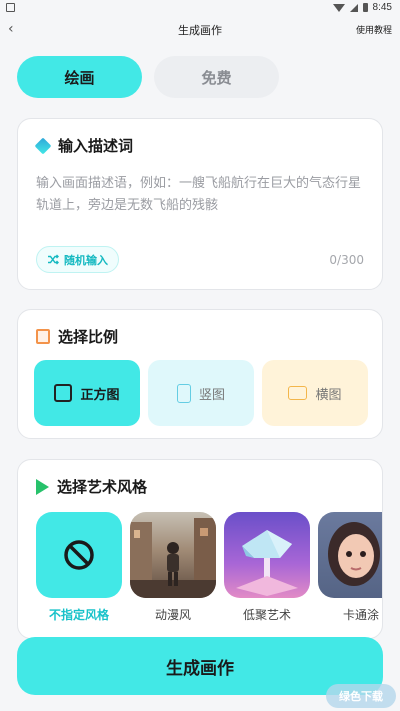  What do you see at coordinates (353, 7) in the screenshot?
I see `signal-icon` at bounding box center [353, 7].